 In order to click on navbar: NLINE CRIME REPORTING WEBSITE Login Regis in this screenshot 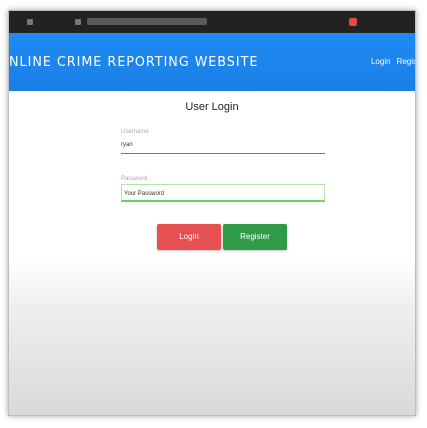, I will do `click(212, 62)`.